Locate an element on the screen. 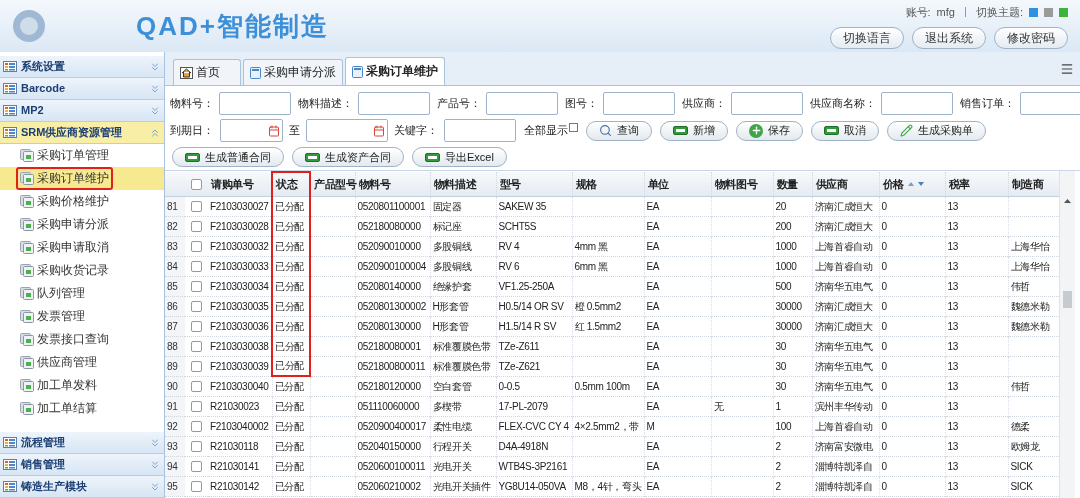 The height and width of the screenshot is (498, 1080). sidebar-section-header: 销售管理 is located at coordinates (82, 465).